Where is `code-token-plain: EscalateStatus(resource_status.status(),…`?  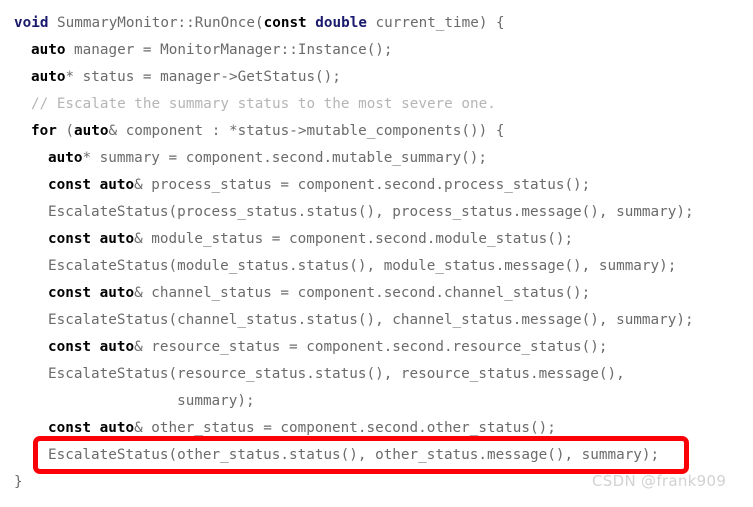 code-token-plain: EscalateStatus(resource_status.status(),… is located at coordinates (336, 374).